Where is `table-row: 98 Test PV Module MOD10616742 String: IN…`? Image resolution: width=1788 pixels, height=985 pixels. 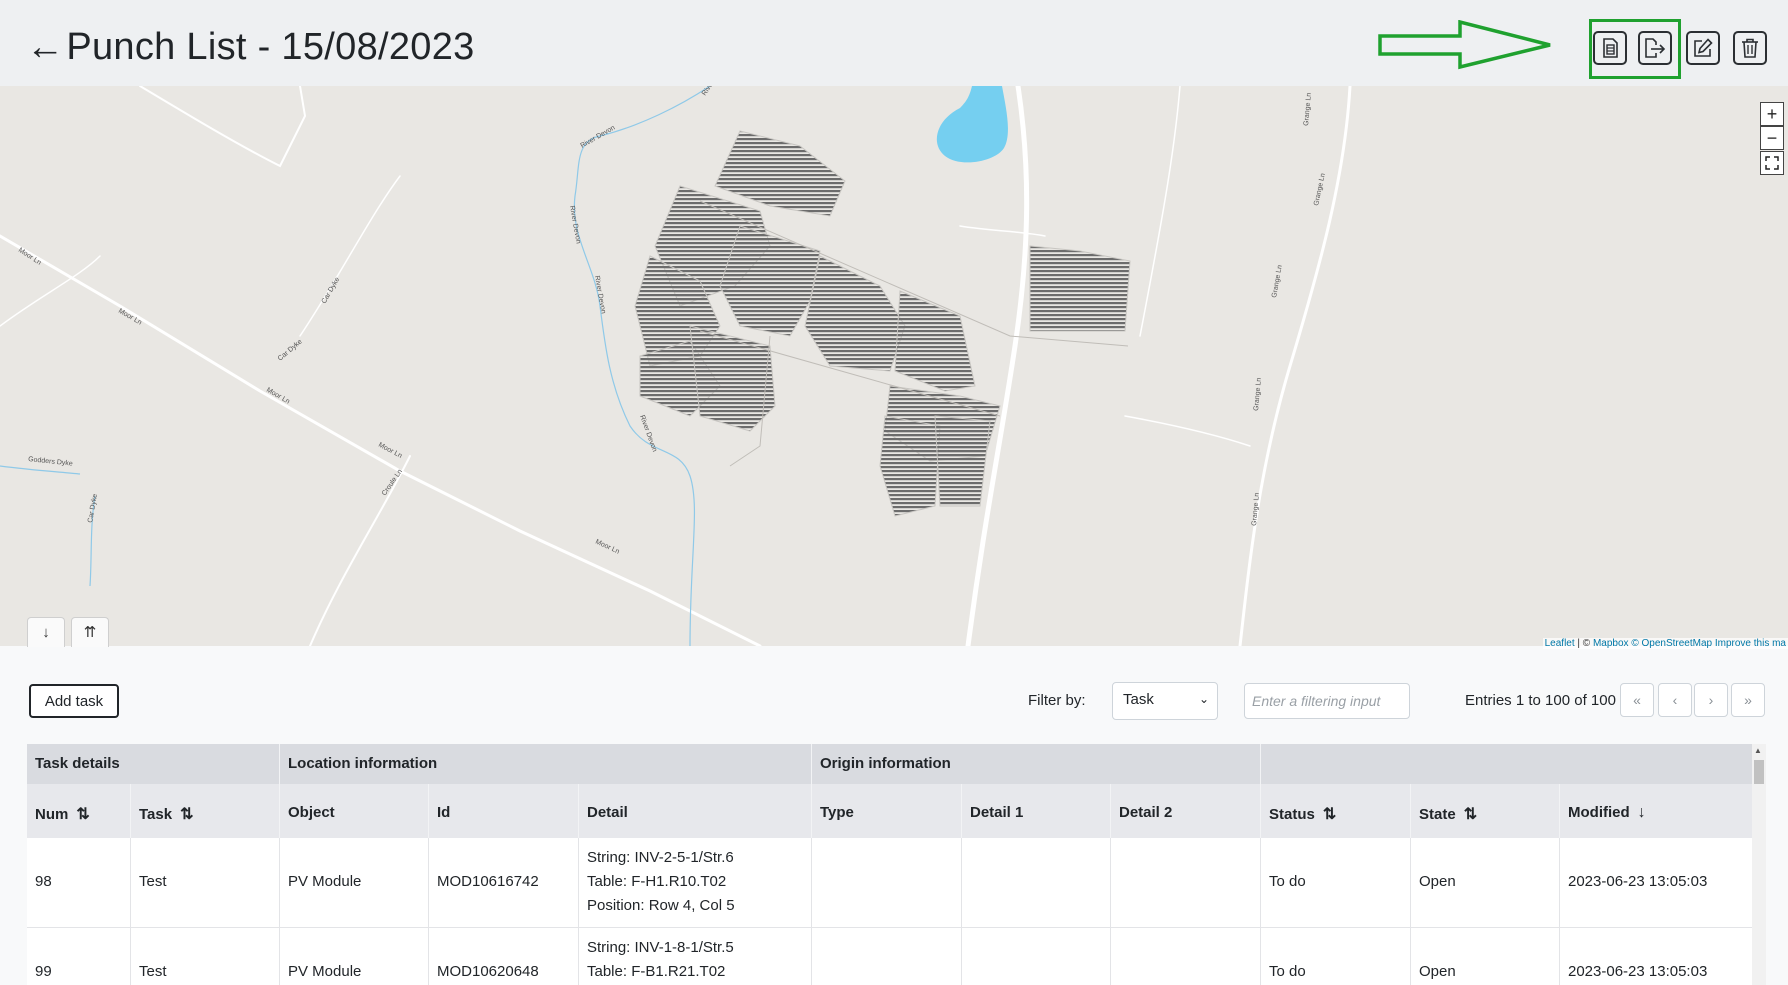 table-row: 98 Test PV Module MOD10616742 String: IN… is located at coordinates (889, 883).